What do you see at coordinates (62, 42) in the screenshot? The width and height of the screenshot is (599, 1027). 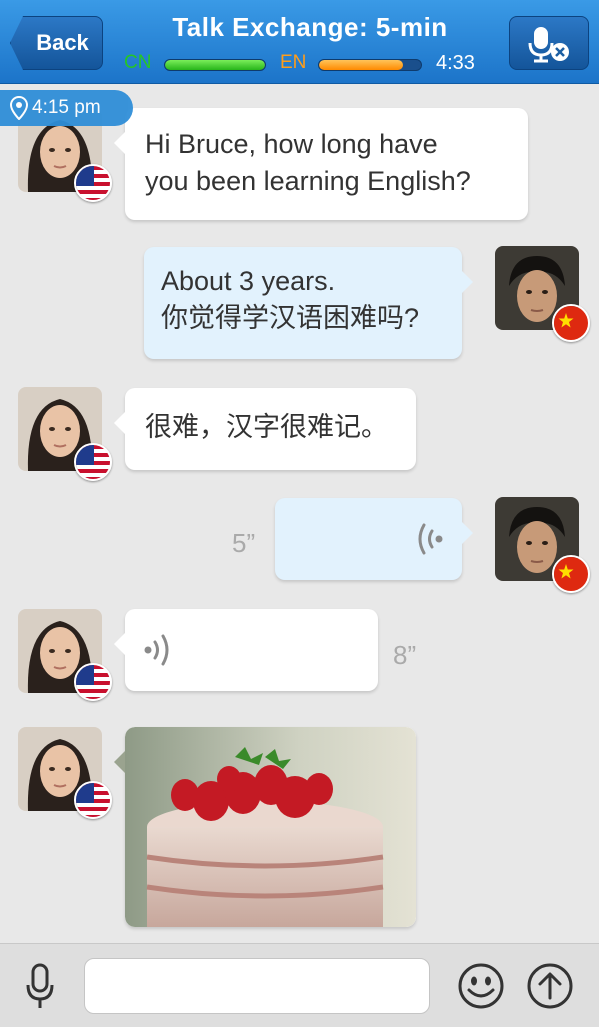 I see `back-button-label: Back` at bounding box center [62, 42].